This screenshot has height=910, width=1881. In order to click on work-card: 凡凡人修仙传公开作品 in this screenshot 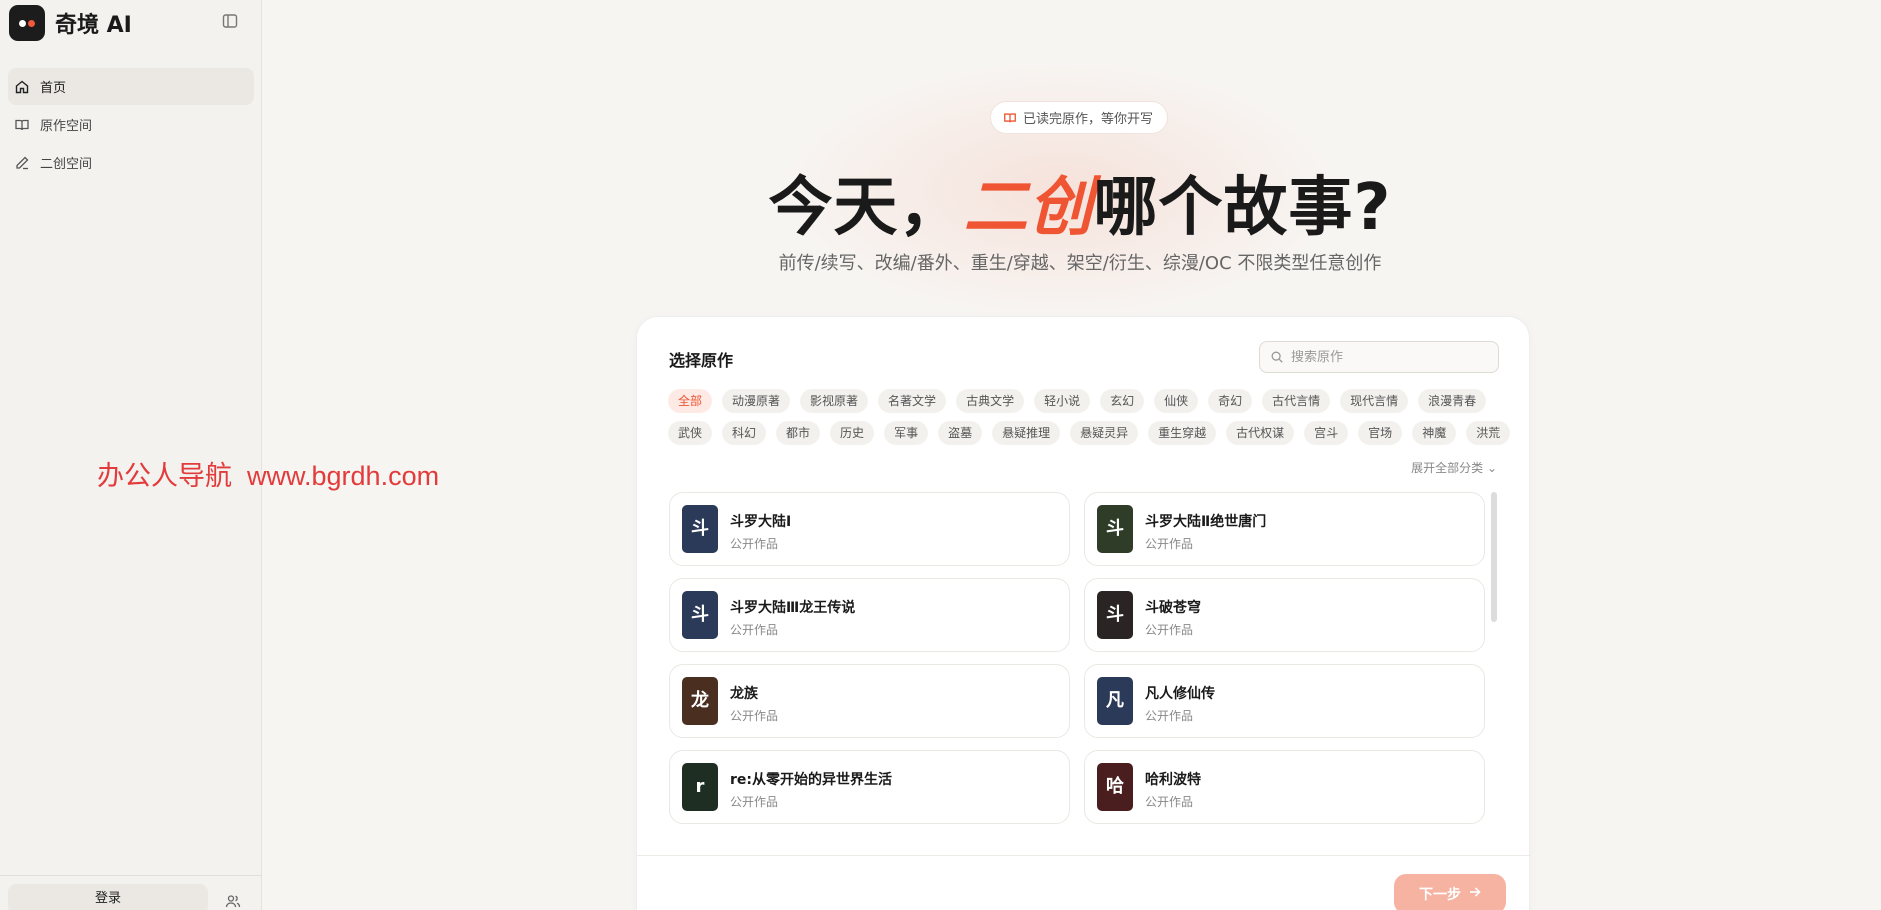, I will do `click(1284, 701)`.